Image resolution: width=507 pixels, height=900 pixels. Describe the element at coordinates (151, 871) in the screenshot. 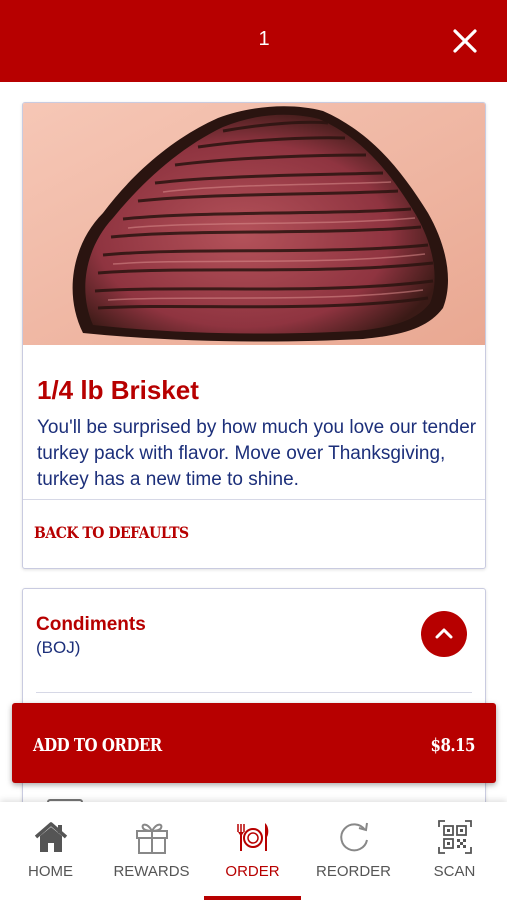

I see `tab-label: REWARDS` at that location.